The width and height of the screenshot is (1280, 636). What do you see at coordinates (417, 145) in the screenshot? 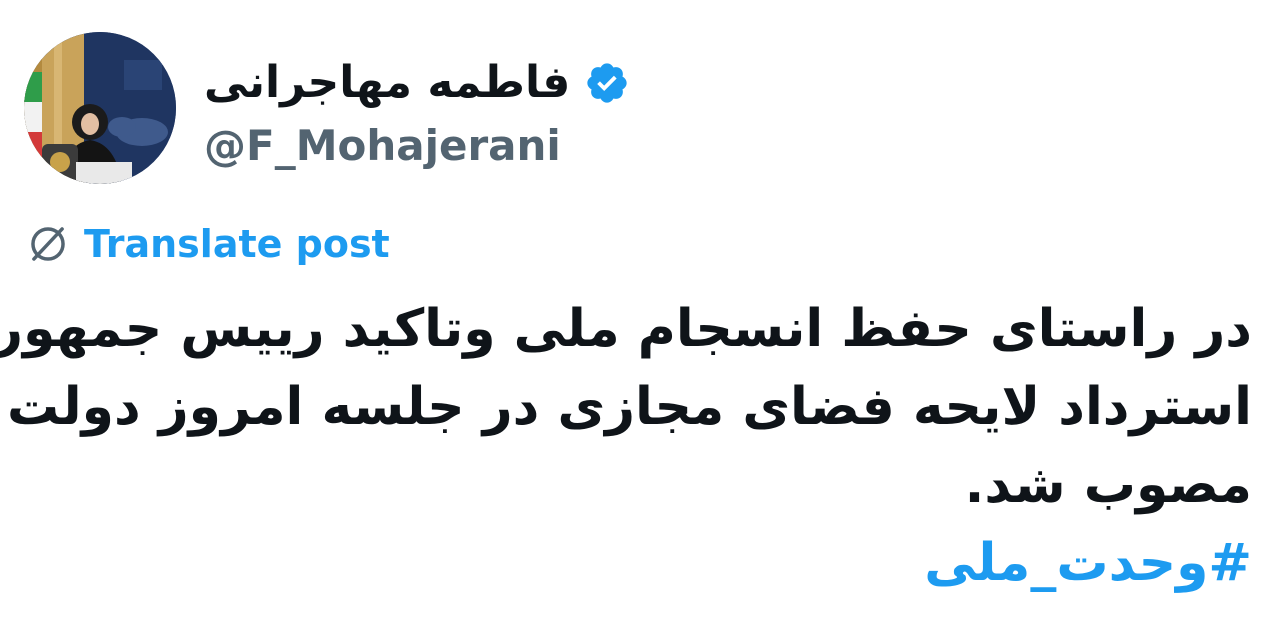
I see `author-handle: @F_Mohajerani` at bounding box center [417, 145].